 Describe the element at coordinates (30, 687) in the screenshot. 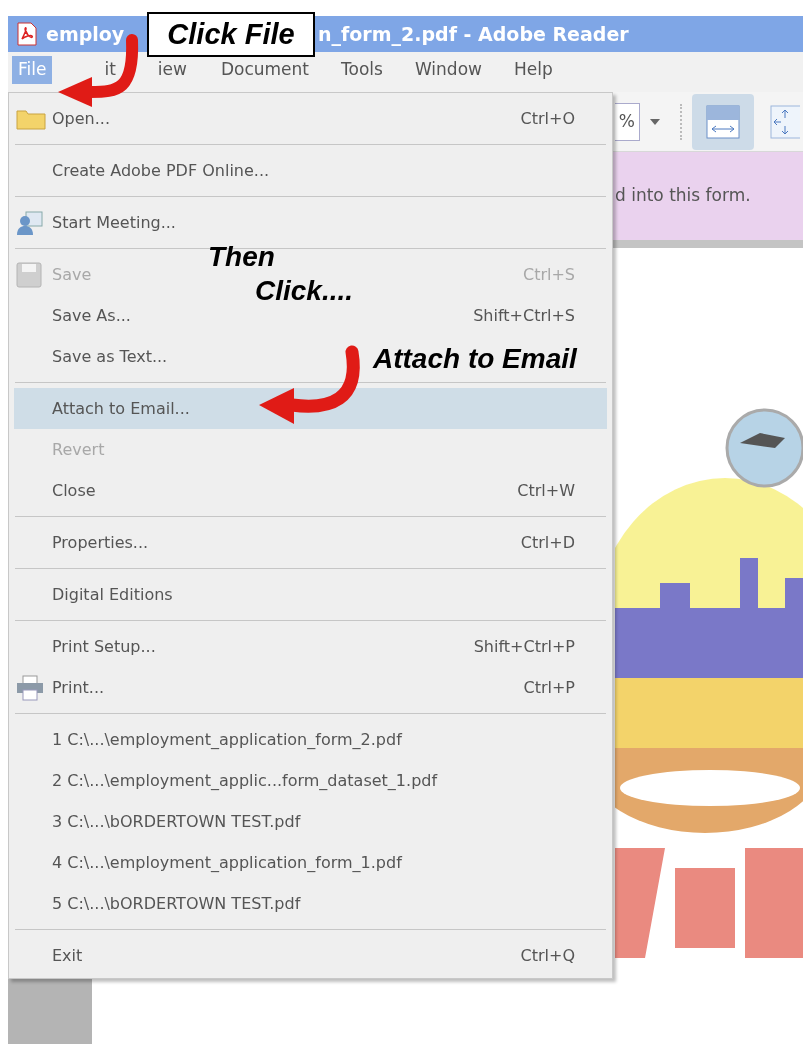

I see `printer-icon` at that location.